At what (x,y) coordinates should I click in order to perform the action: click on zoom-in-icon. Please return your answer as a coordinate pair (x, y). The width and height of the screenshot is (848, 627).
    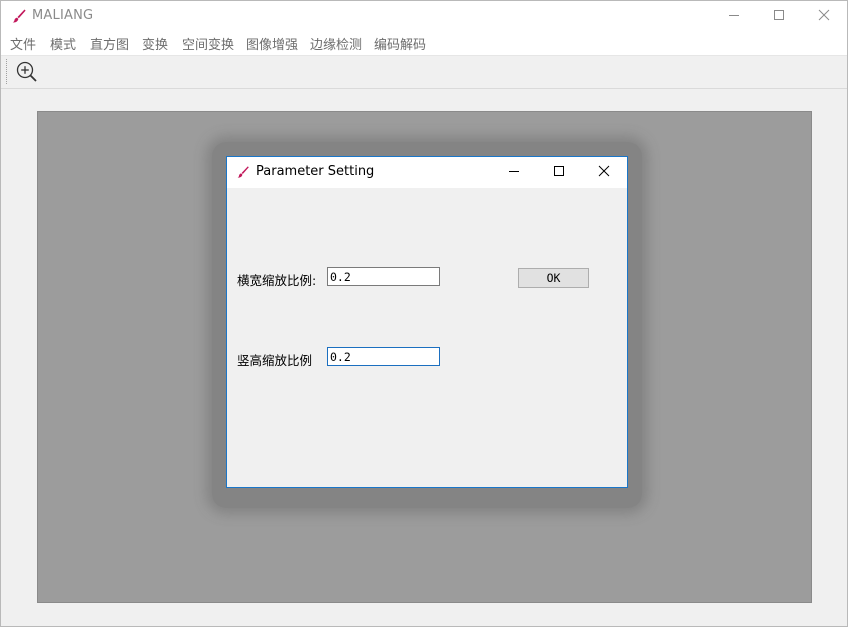
    Looking at the image, I should click on (27, 74).